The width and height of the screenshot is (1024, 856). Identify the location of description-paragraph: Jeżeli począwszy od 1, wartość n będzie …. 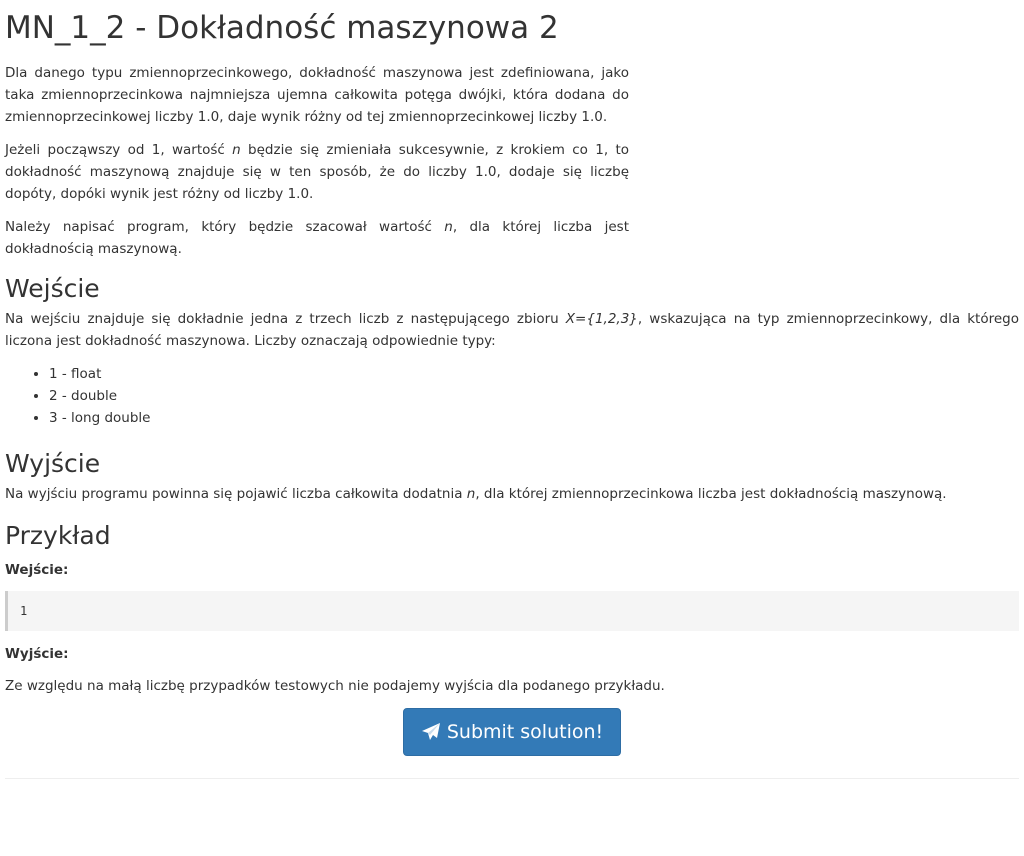
(317, 172).